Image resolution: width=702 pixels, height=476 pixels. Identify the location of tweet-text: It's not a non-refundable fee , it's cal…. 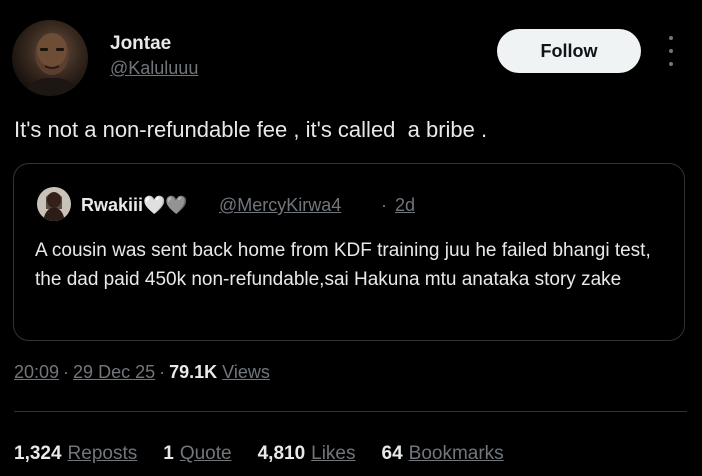
(251, 129).